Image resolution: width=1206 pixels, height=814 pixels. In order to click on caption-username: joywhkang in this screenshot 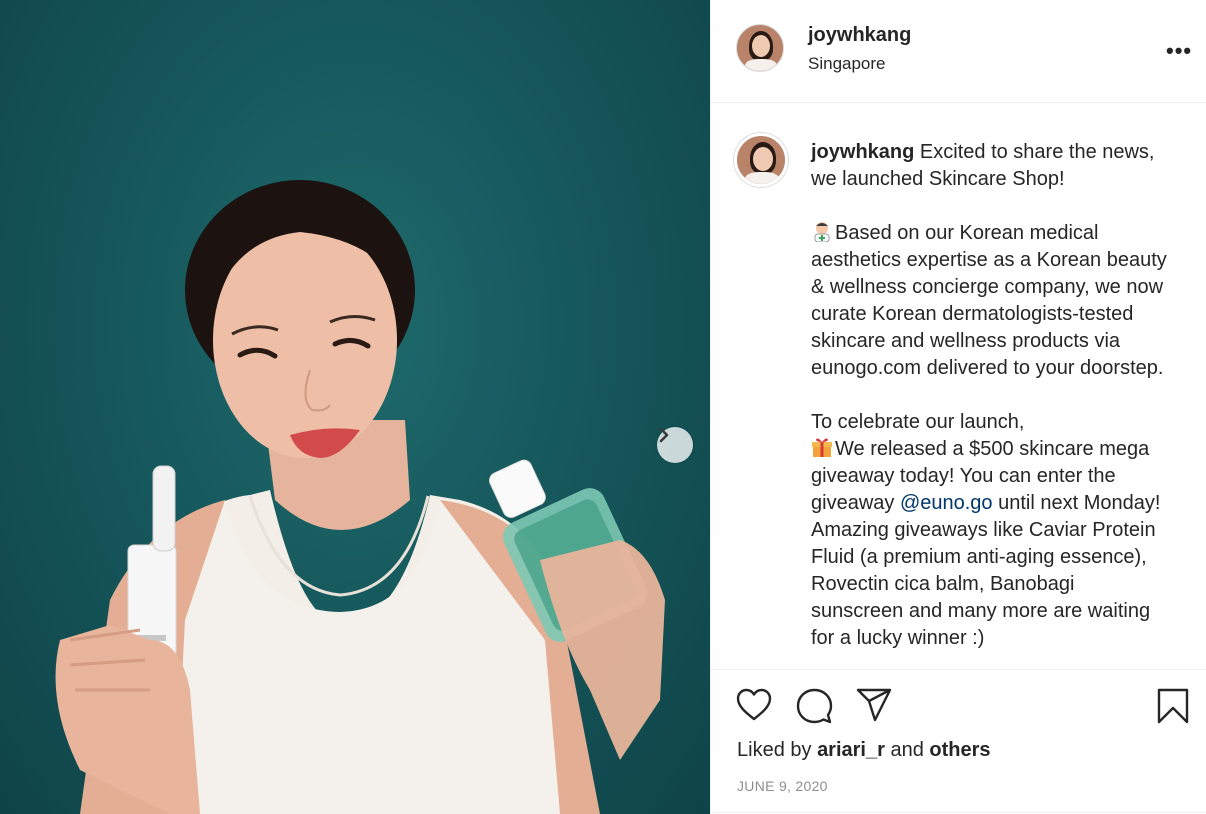, I will do `click(862, 152)`.